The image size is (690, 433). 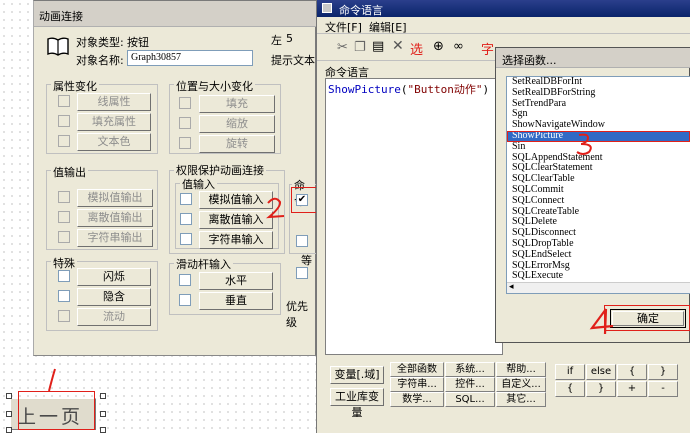 What do you see at coordinates (64, 121) in the screenshot?
I see `fill-attr-checkbox` at bounding box center [64, 121].